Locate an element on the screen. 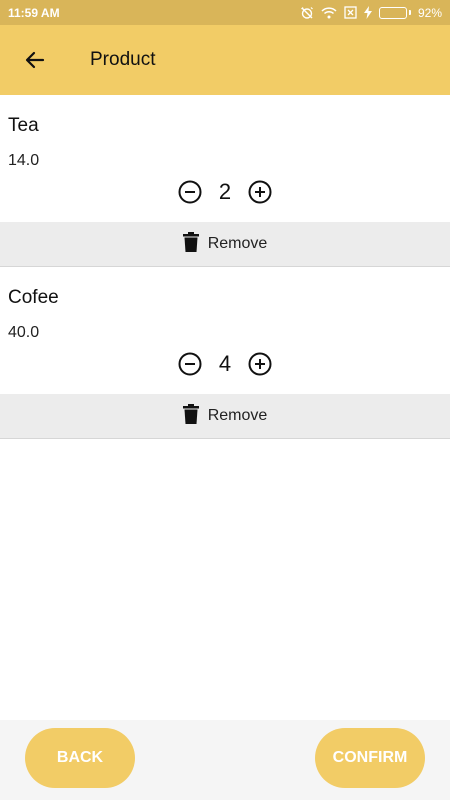 This screenshot has height=800, width=450. item-price: 14.0 is located at coordinates (24, 160).